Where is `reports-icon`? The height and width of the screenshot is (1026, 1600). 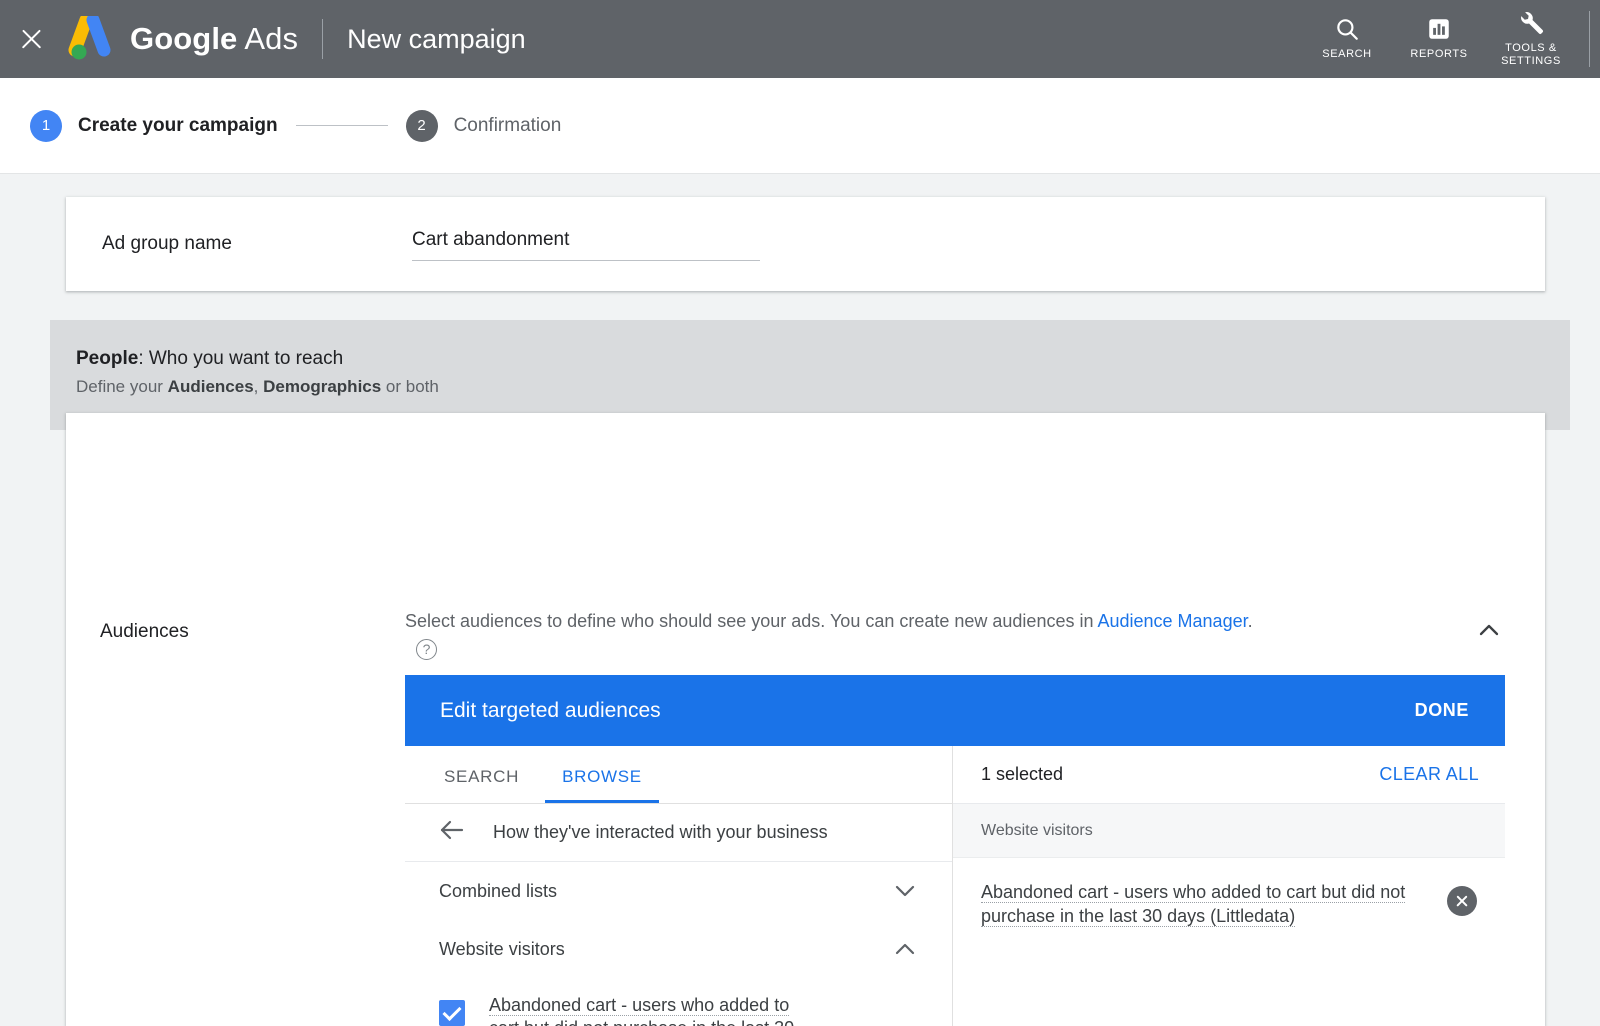
reports-icon is located at coordinates (1439, 29).